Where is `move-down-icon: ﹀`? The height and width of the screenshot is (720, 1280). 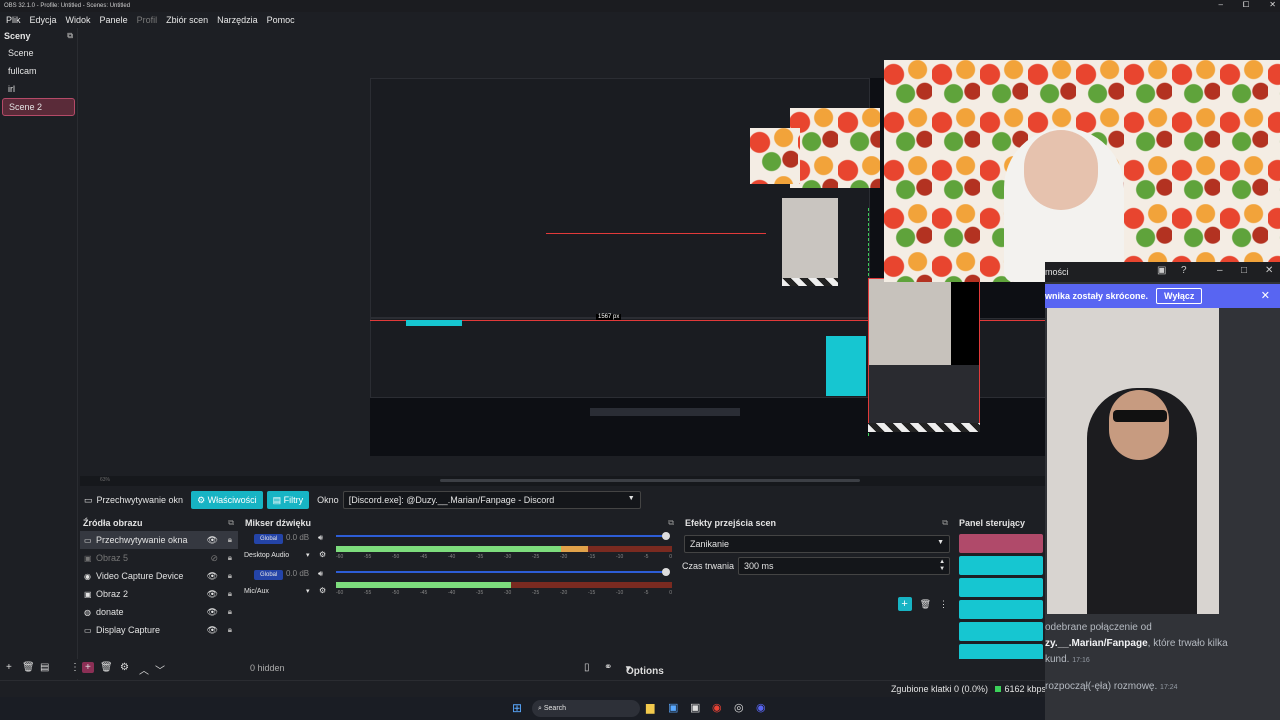 move-down-icon: ﹀ is located at coordinates (160, 669).